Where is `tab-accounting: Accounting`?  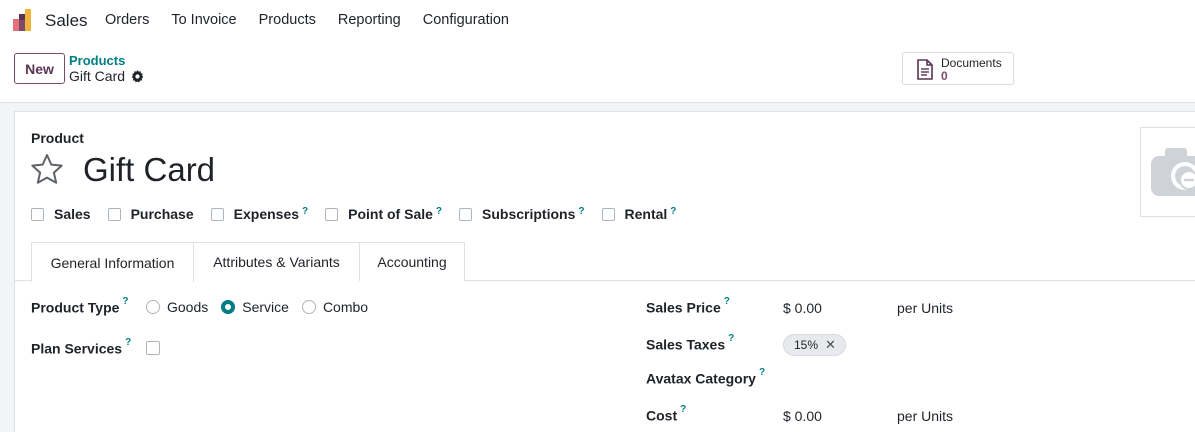
tab-accounting: Accounting is located at coordinates (412, 261).